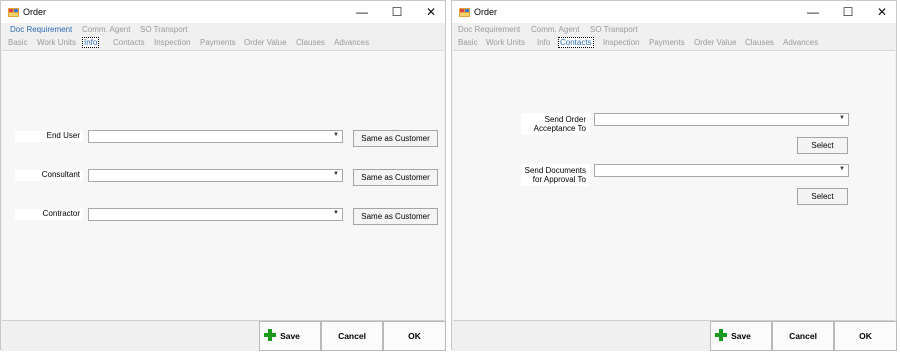  What do you see at coordinates (822, 145) in the screenshot?
I see `send-order-acceptance-select-button: Select` at bounding box center [822, 145].